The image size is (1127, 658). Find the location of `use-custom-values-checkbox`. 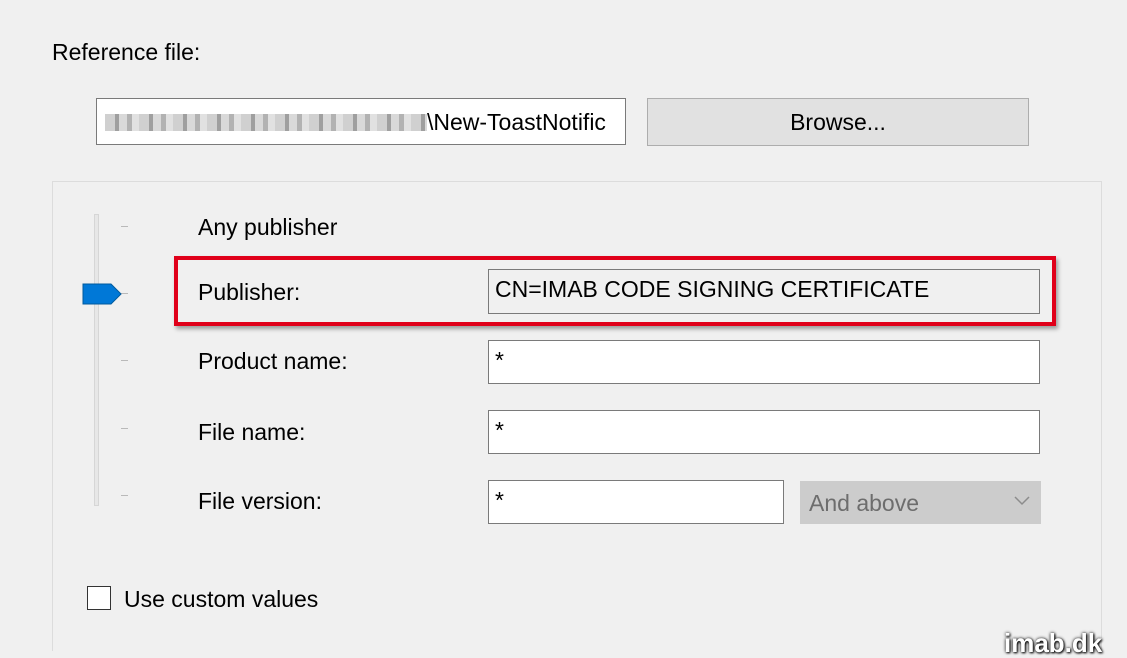

use-custom-values-checkbox is located at coordinates (99, 598).